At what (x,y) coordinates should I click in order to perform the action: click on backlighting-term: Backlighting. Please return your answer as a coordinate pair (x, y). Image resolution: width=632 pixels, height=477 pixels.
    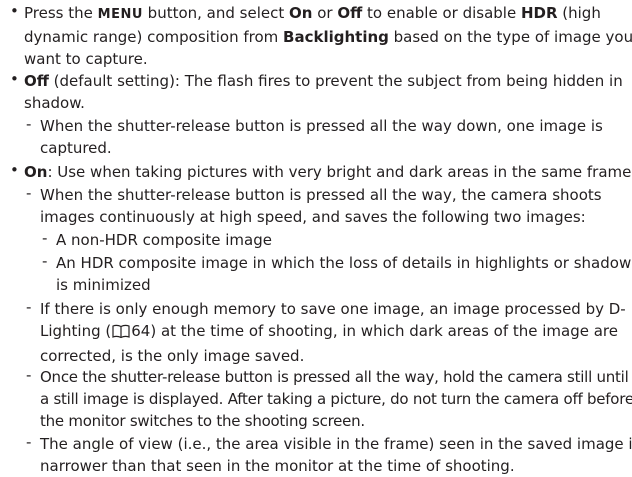
    Looking at the image, I should click on (336, 37).